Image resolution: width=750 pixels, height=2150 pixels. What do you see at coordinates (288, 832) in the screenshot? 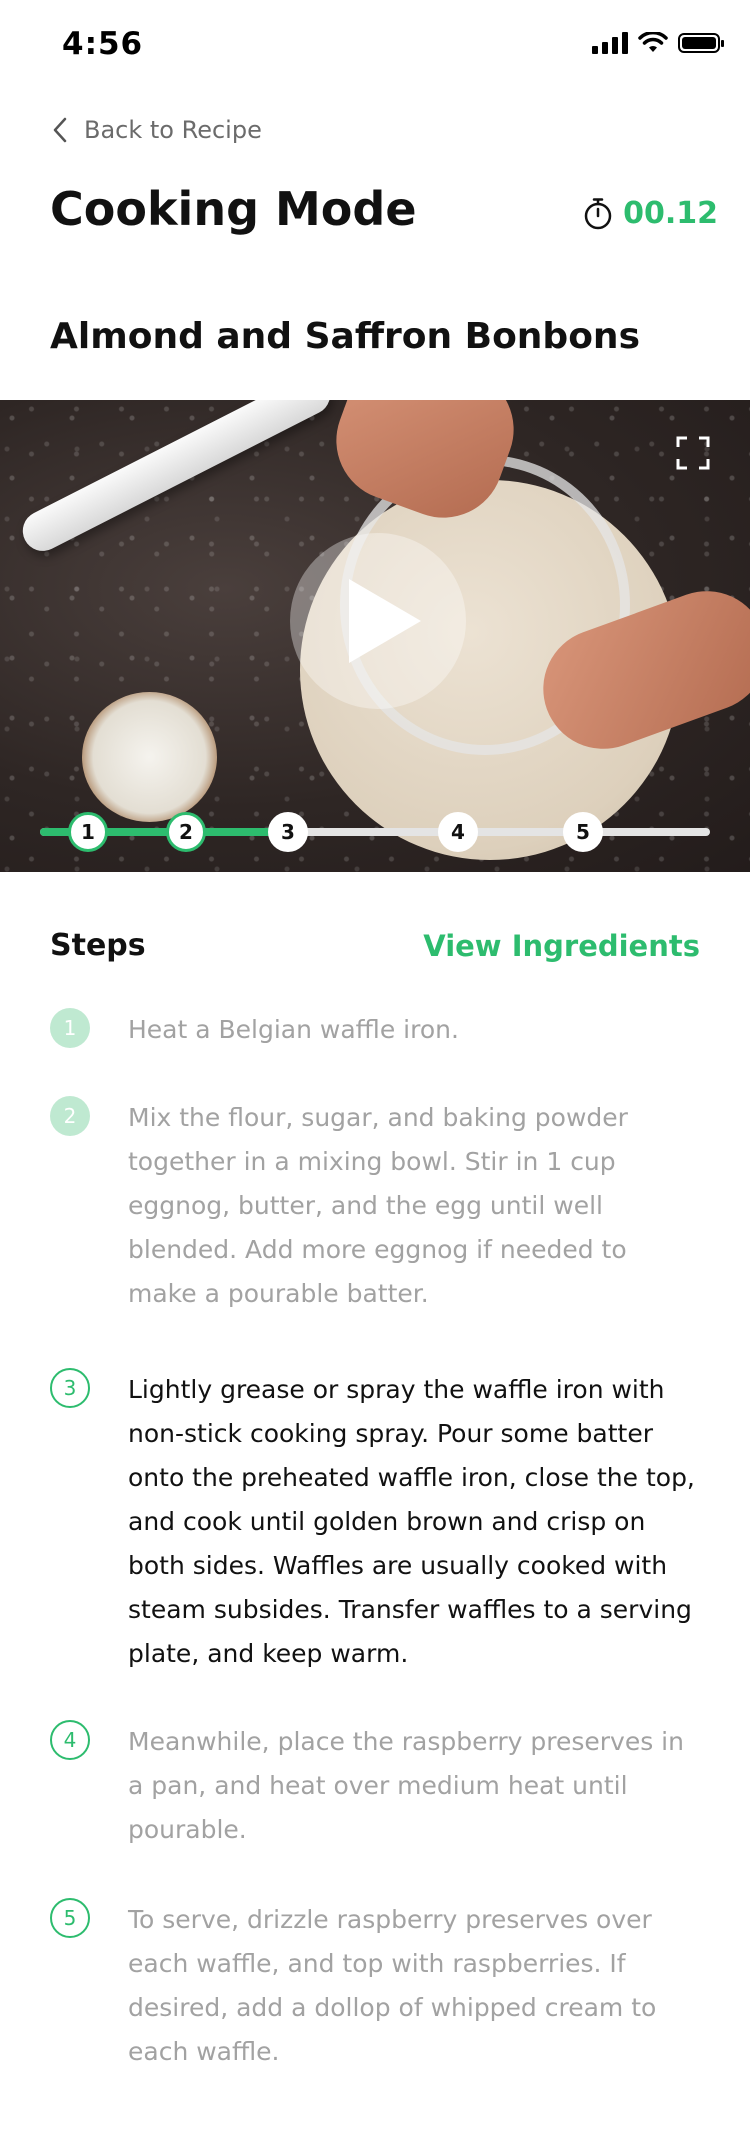
I see `progress-step-3: 3` at bounding box center [288, 832].